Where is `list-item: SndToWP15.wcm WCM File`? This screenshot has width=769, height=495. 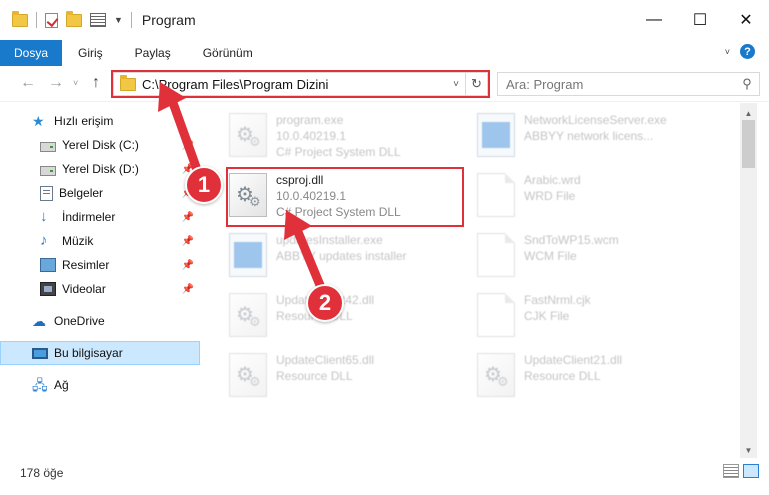 list-item: SndToWP15.wcm WCM File is located at coordinates (573, 256).